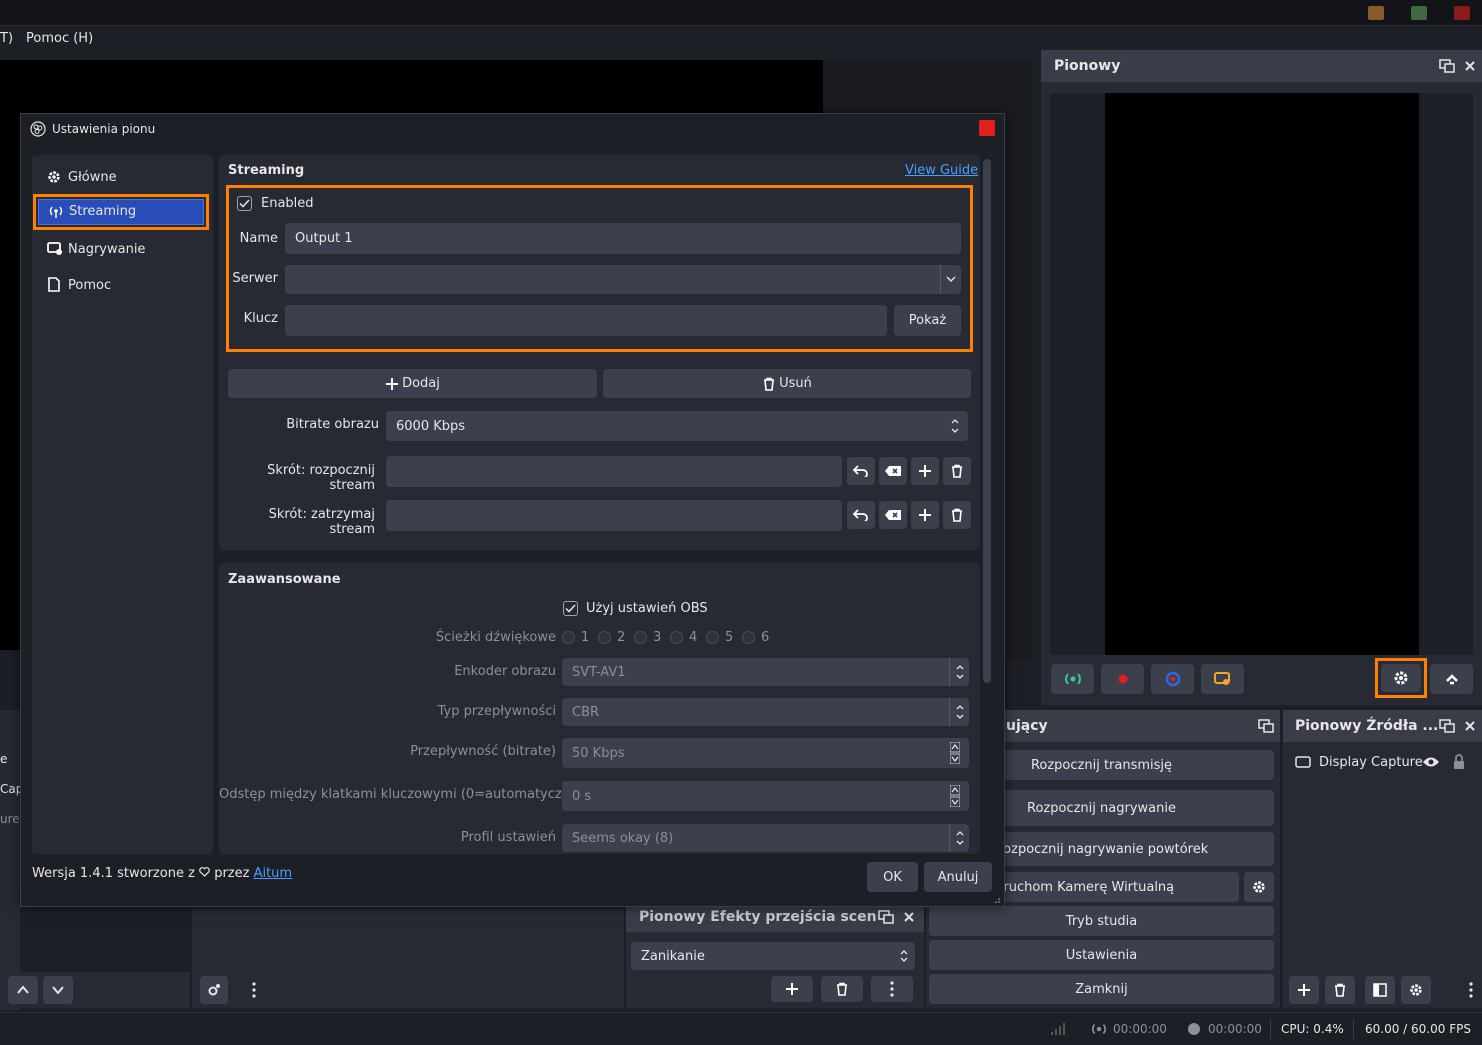 This screenshot has height=1045, width=1482. I want to click on settings-scrollbar, so click(987, 504).